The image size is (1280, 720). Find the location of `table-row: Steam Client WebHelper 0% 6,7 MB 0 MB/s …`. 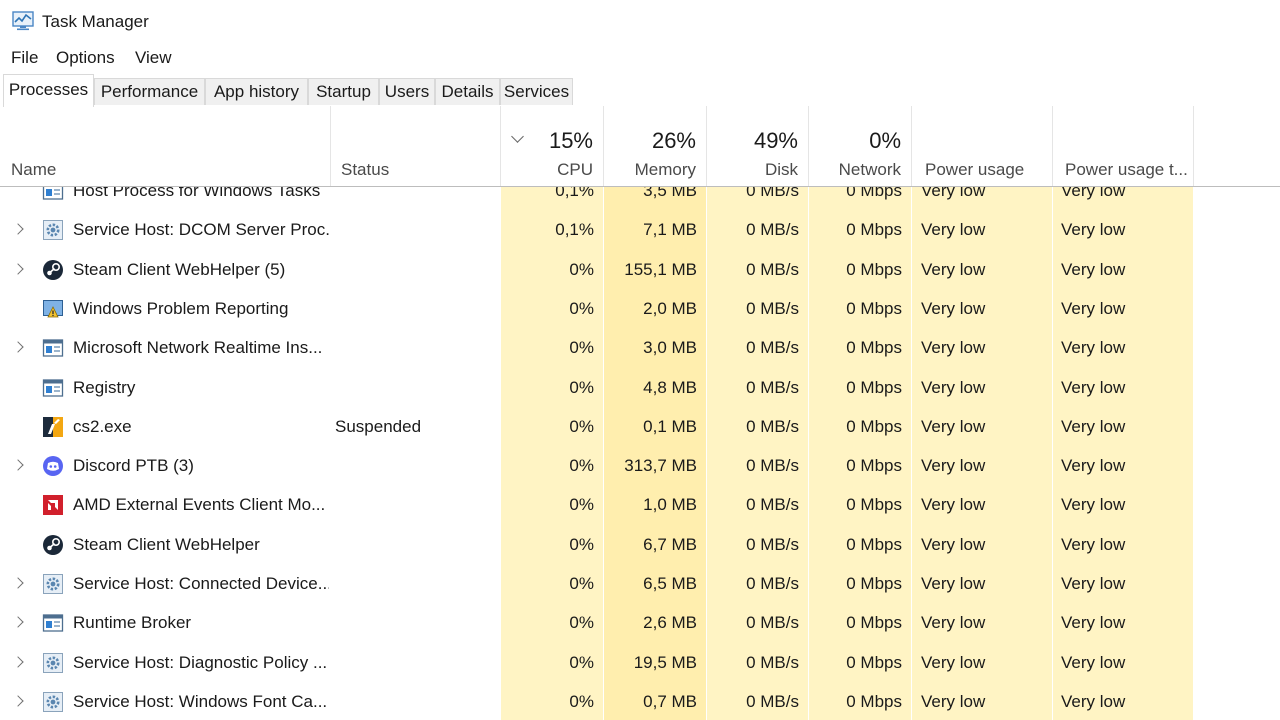

table-row: Steam Client WebHelper 0% 6,7 MB 0 MB/s … is located at coordinates (640, 544).